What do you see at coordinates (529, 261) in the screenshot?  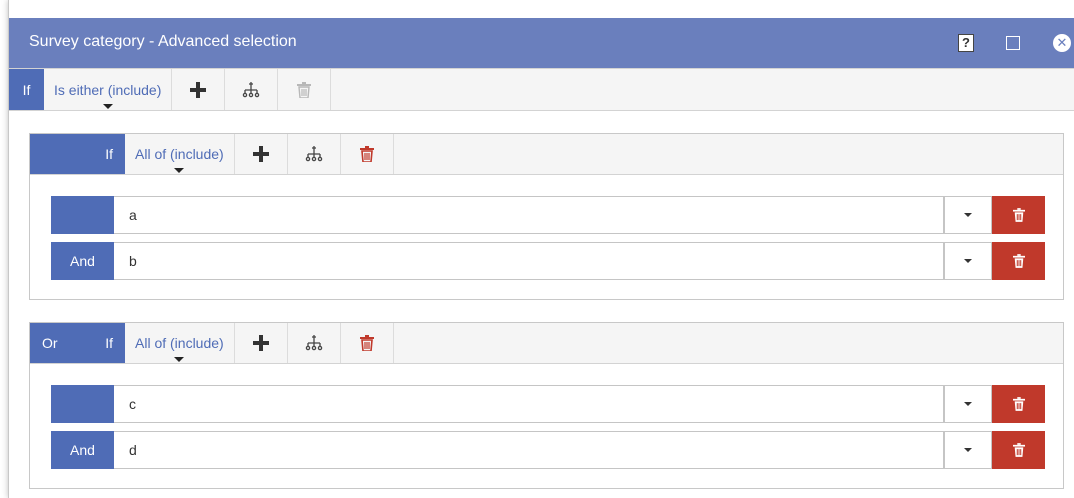 I see `condition-value: b` at bounding box center [529, 261].